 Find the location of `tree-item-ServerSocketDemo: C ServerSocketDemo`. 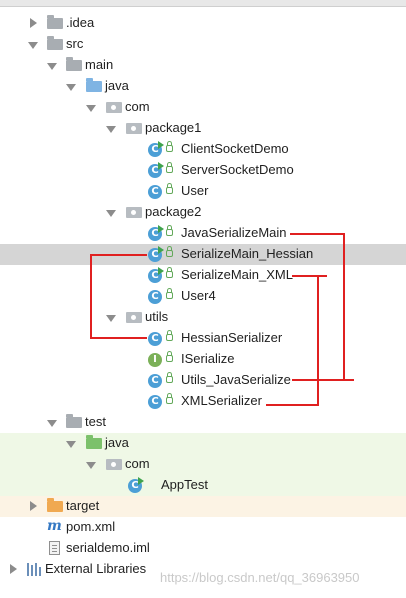

tree-item-ServerSocketDemo: C ServerSocketDemo is located at coordinates (203, 170).